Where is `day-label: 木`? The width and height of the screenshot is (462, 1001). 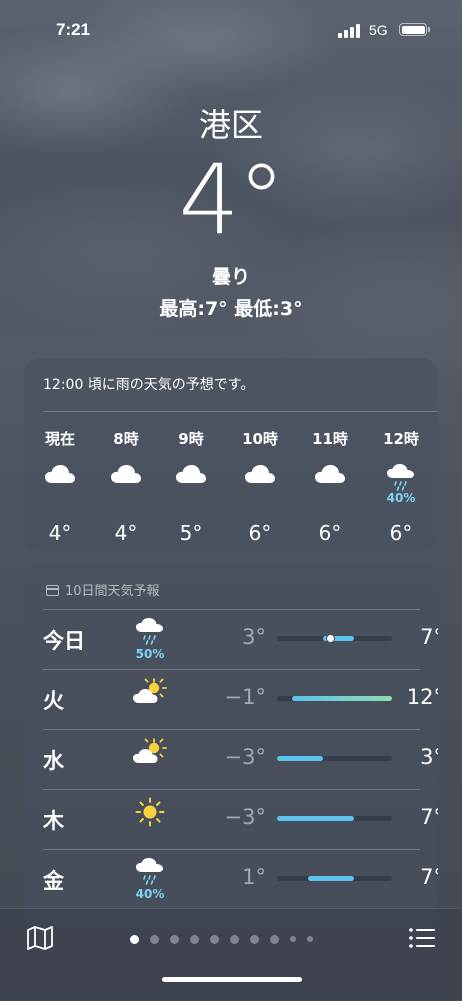
day-label: 木 is located at coordinates (53, 821).